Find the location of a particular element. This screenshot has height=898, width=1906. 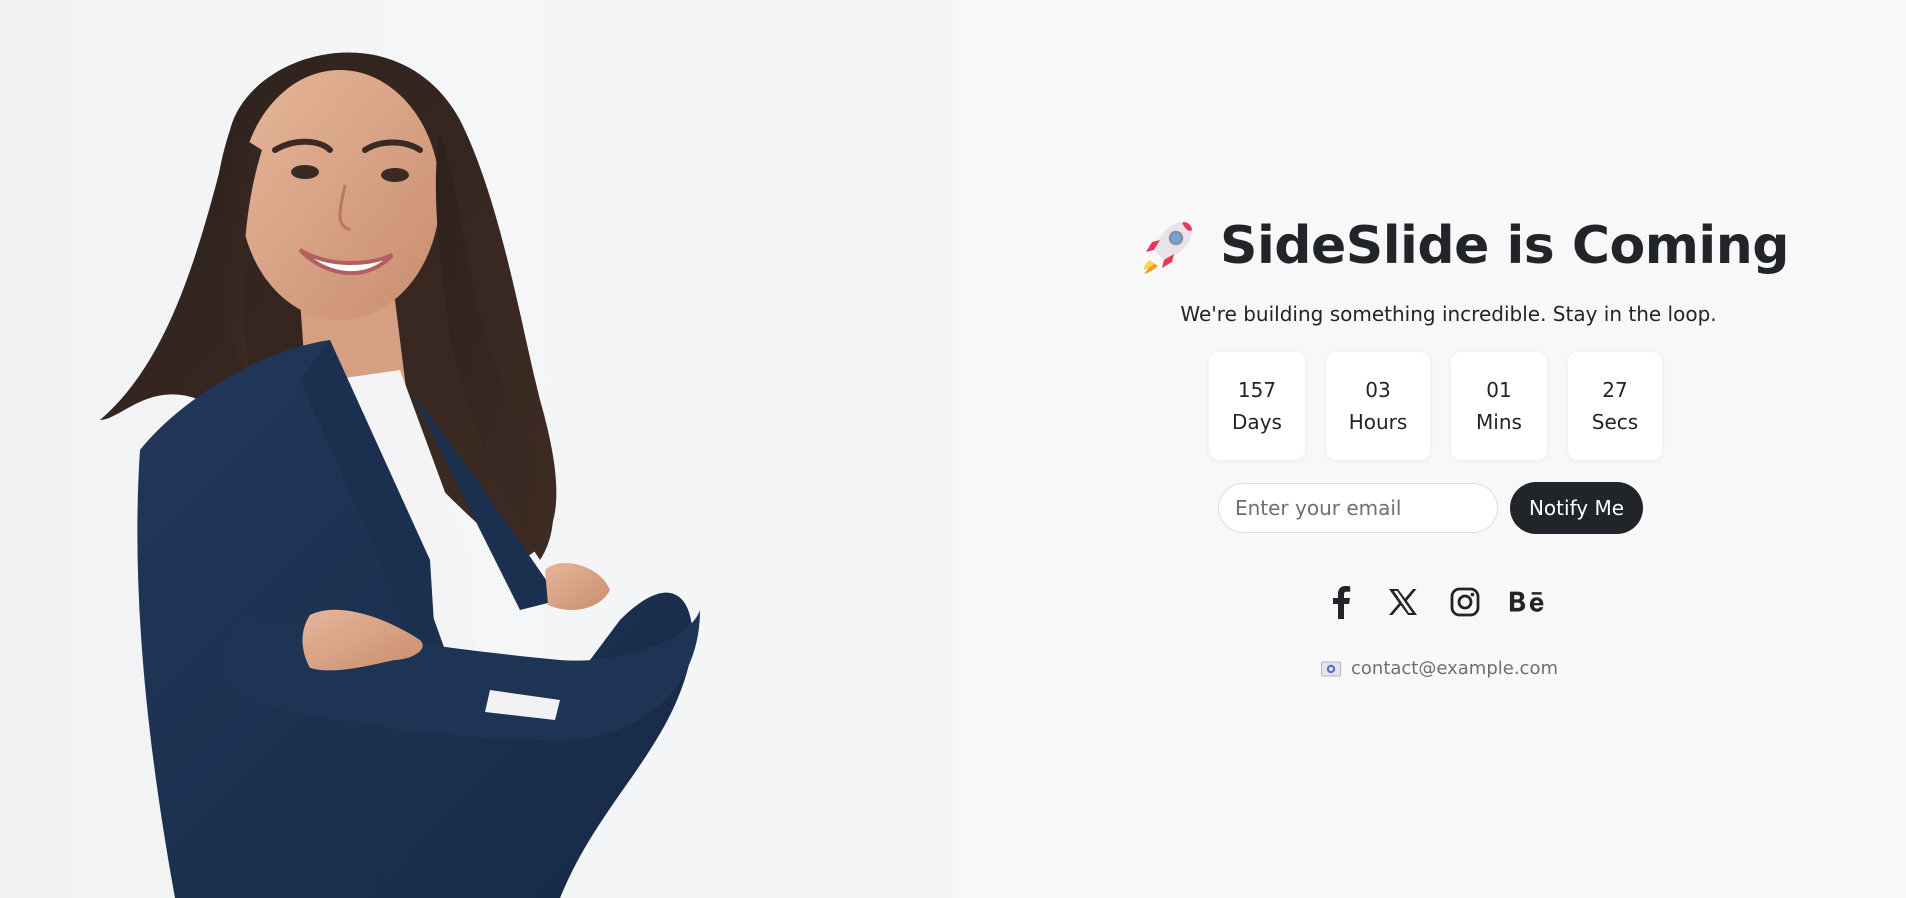

countdown-mins-label: Mins is located at coordinates (1499, 422).